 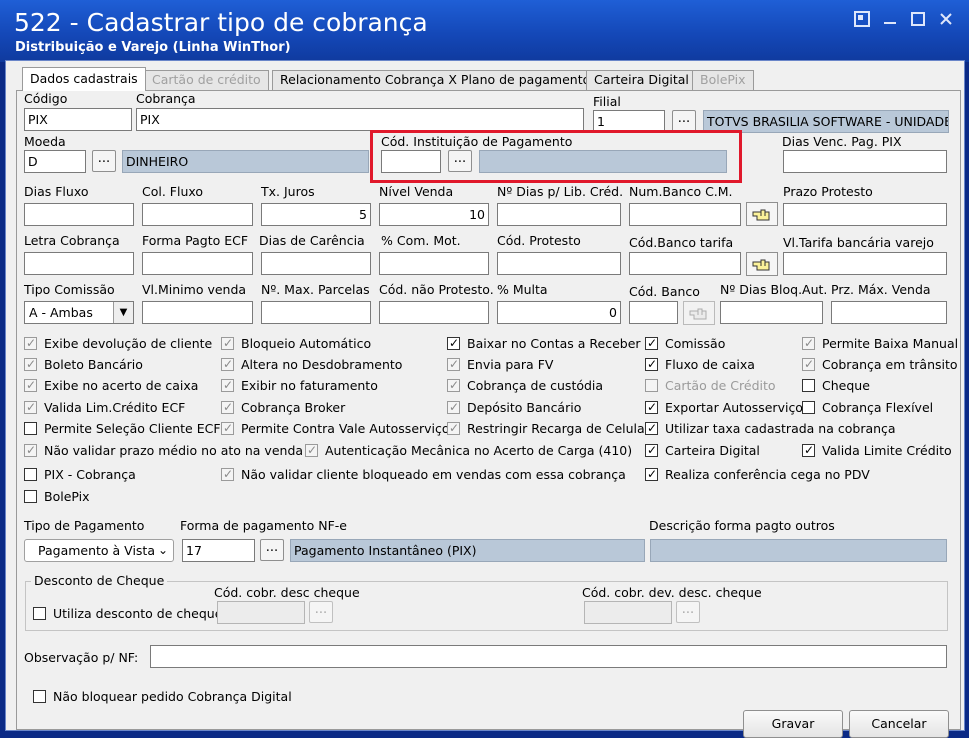 What do you see at coordinates (163, 451) in the screenshot?
I see `chk-nao-validar-prazo: ✓ Não validar prazo médio no ato na venda` at bounding box center [163, 451].